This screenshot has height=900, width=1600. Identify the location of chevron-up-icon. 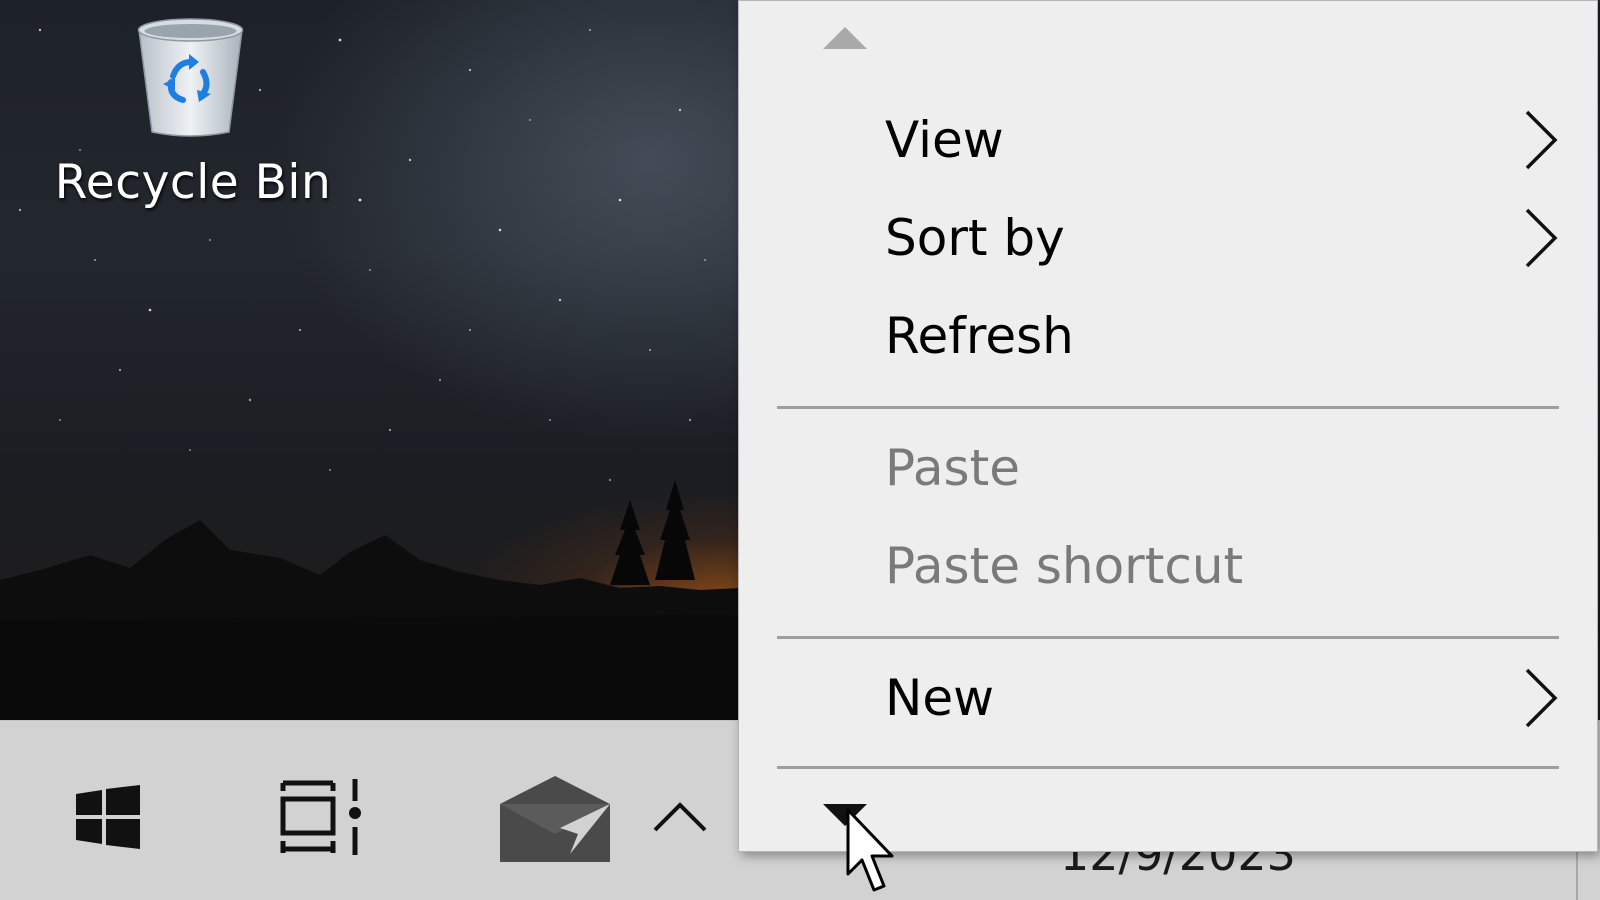
(680, 817).